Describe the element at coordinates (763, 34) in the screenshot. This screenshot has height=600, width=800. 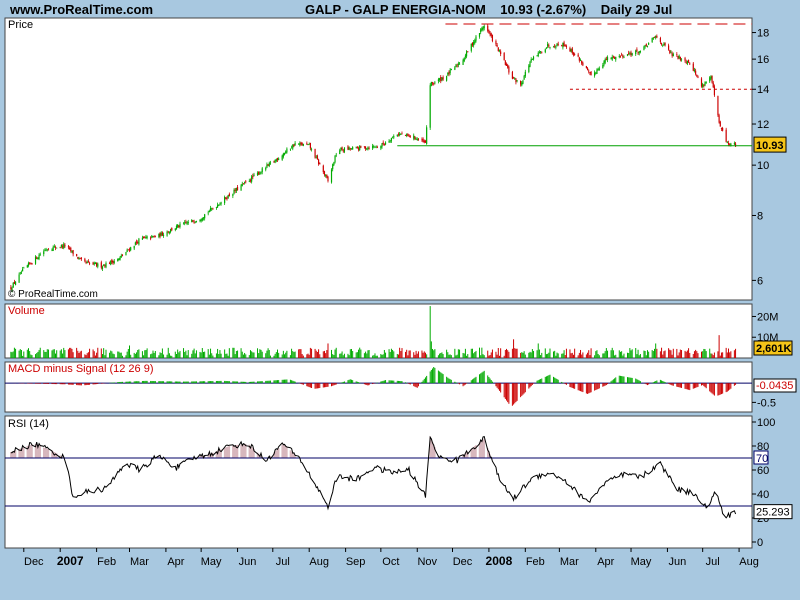
I see `price-y-tick-label: 18` at that location.